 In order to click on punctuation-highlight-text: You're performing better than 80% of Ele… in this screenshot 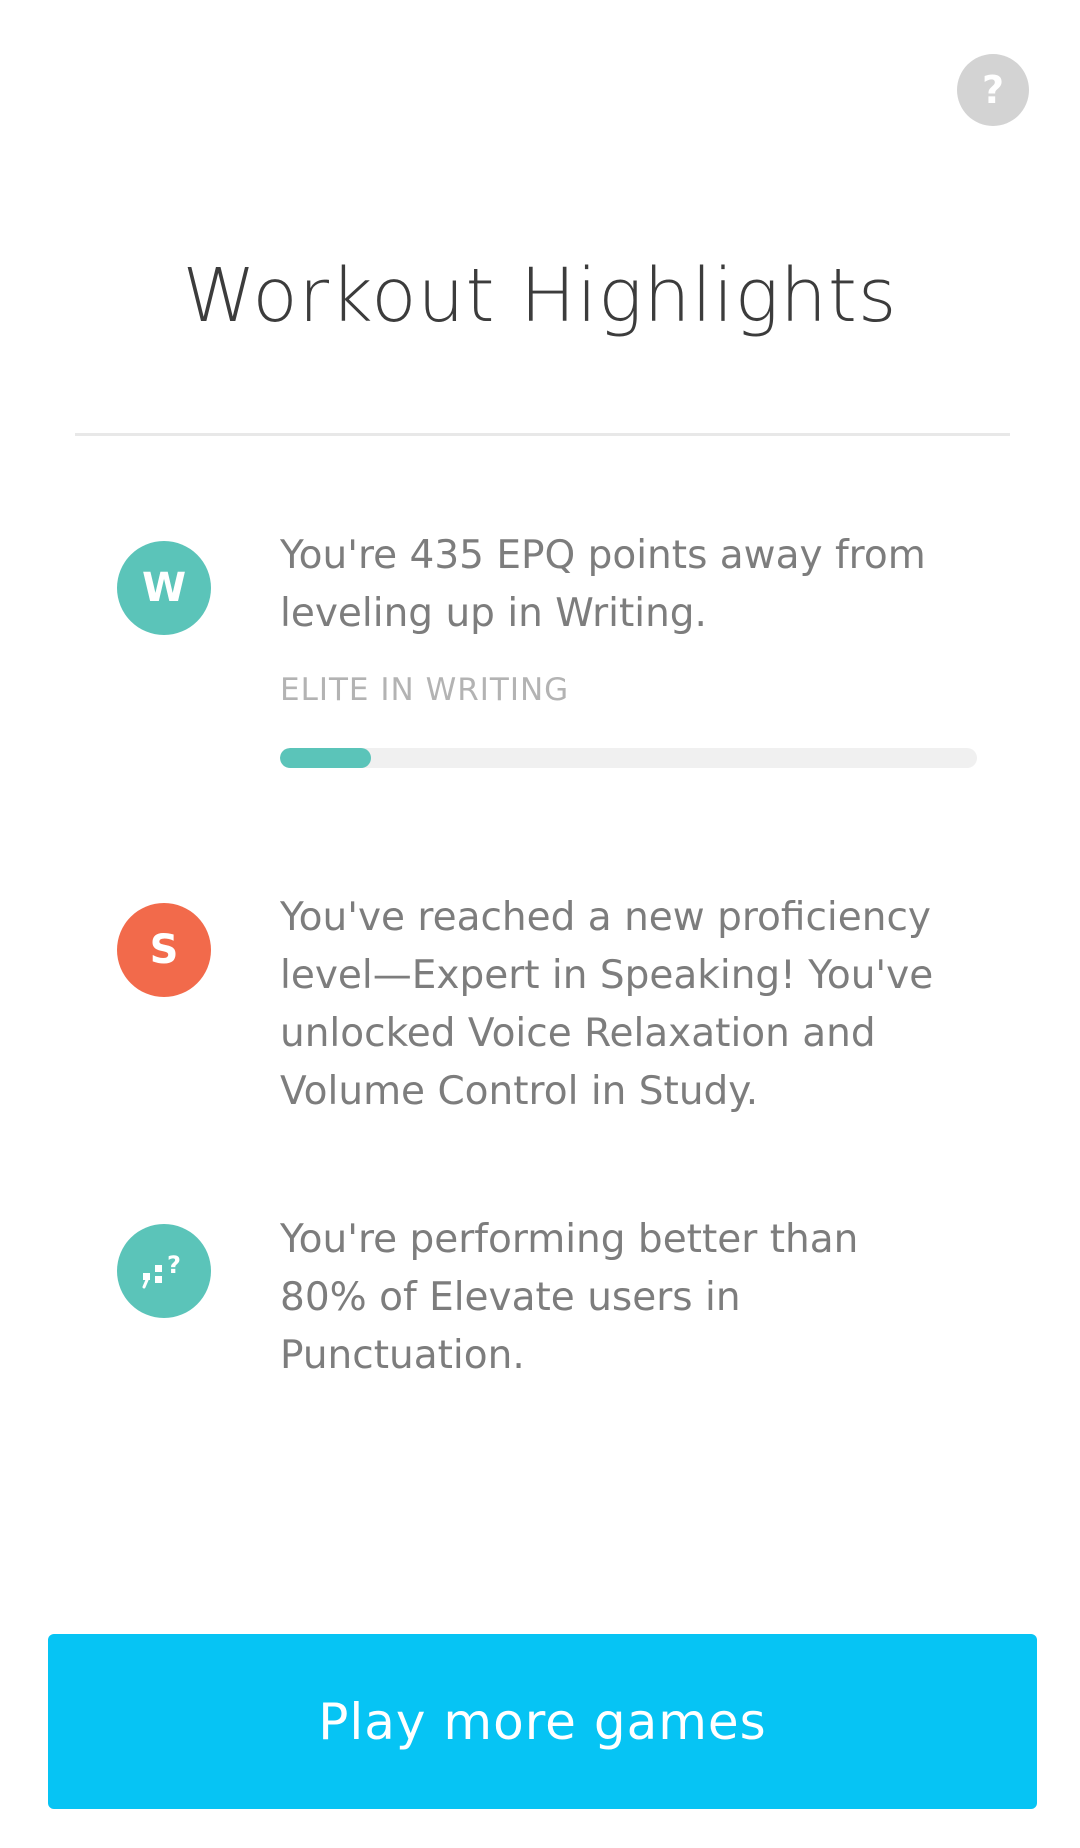, I will do `click(569, 1297)`.